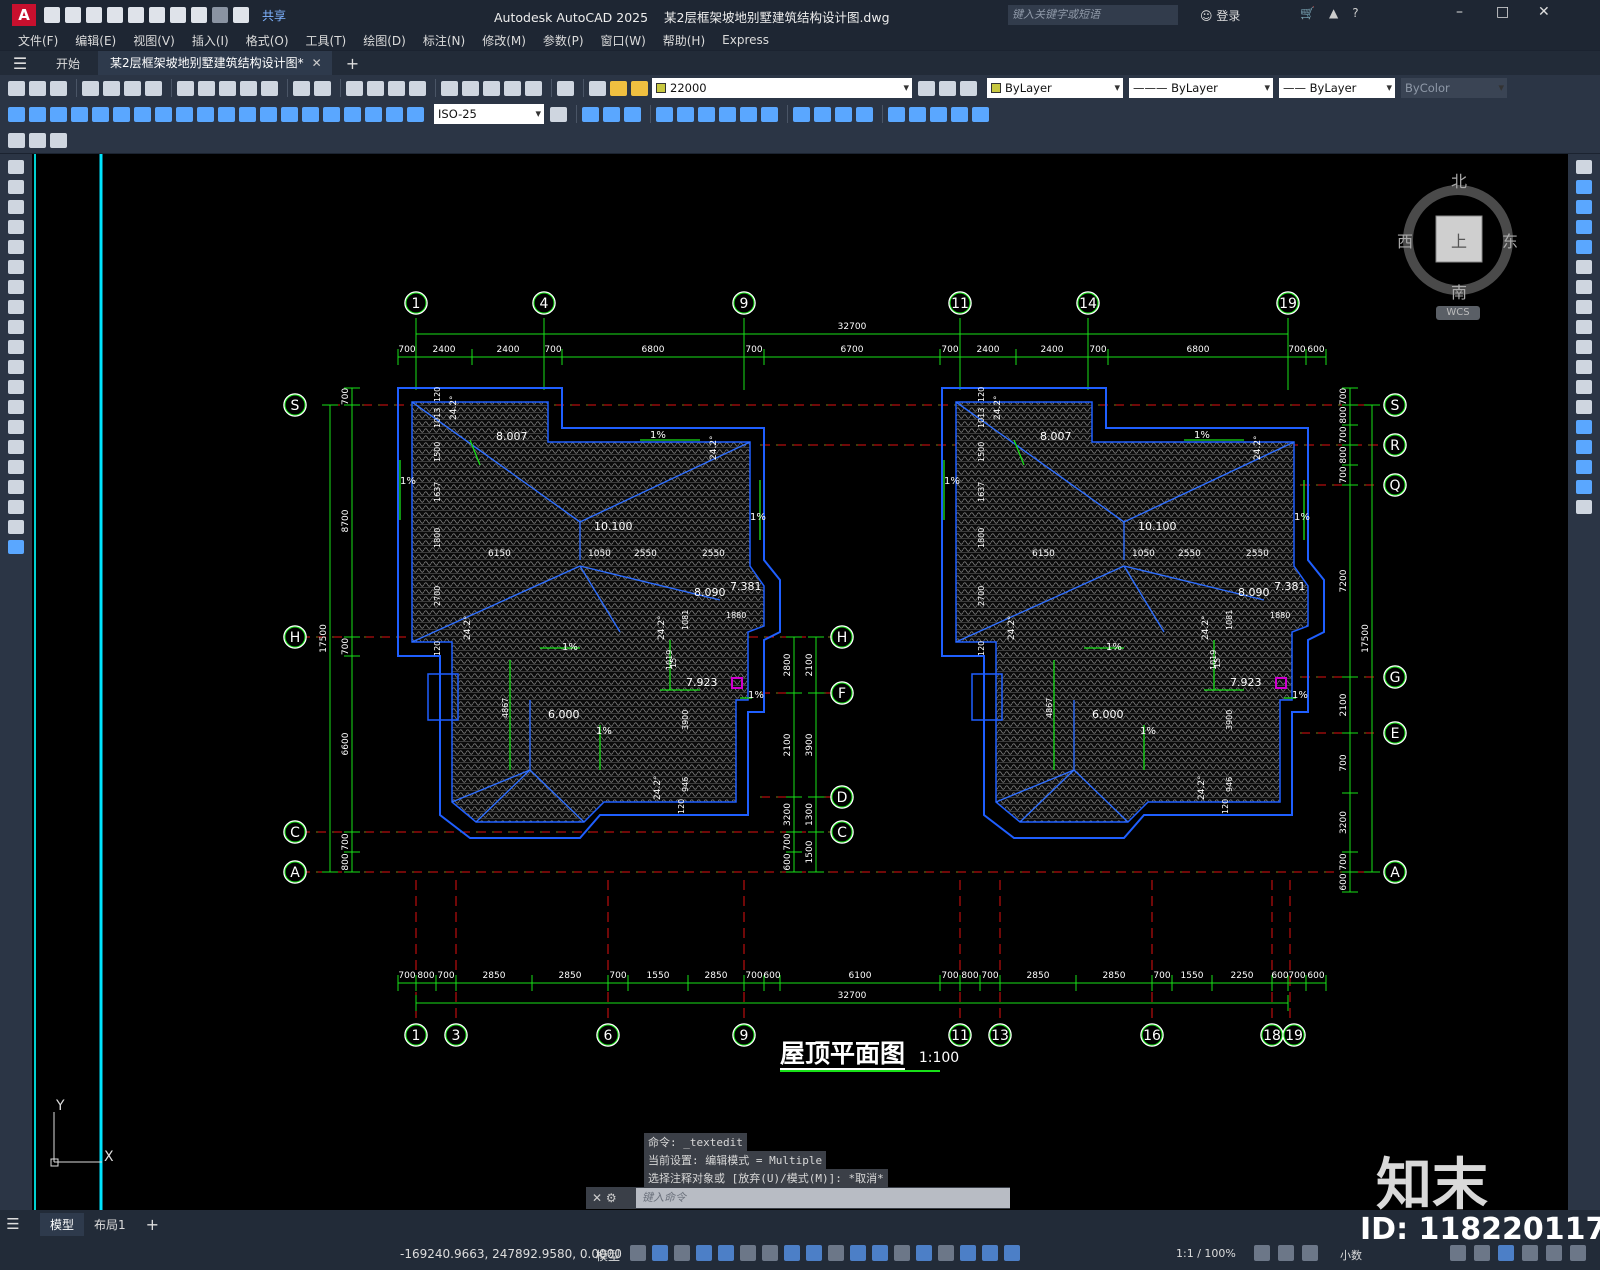  I want to click on menu-insert: 插入(I), so click(210, 40).